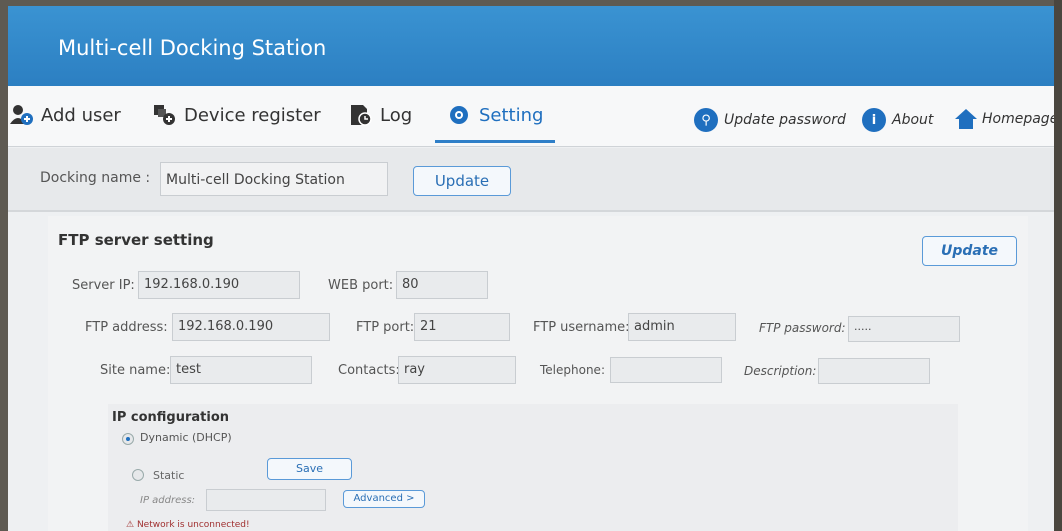  Describe the element at coordinates (251, 327) in the screenshot. I see `ftp-address-field: 192.168.0.190` at that location.